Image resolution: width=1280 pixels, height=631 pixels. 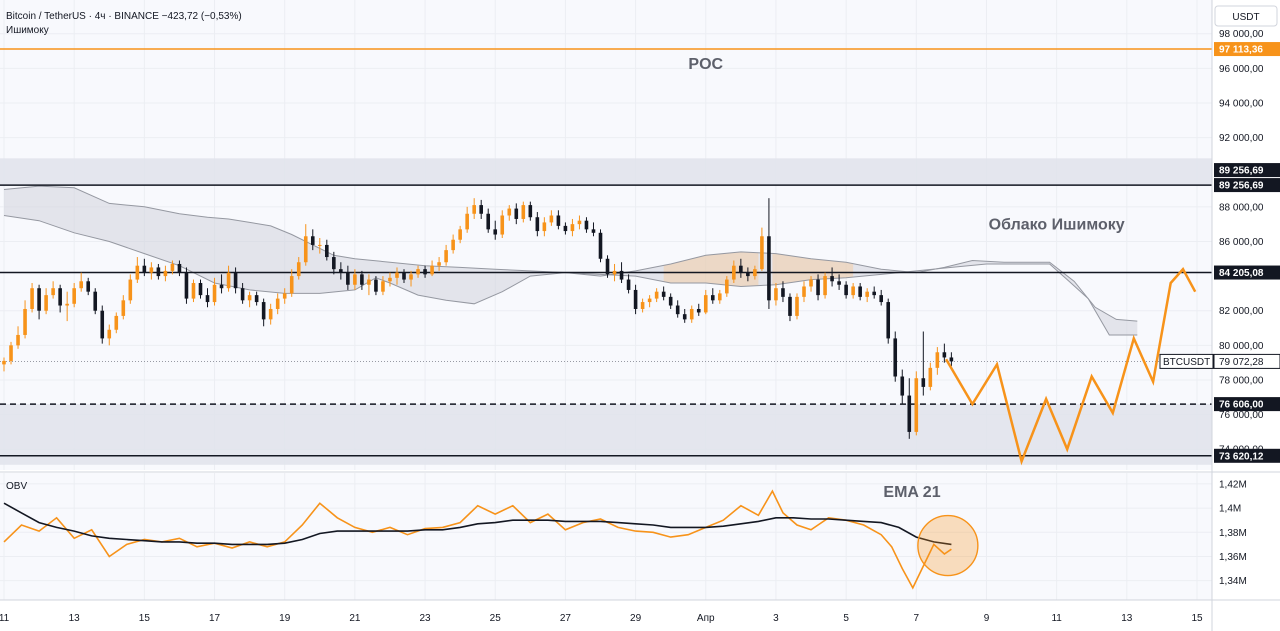 What do you see at coordinates (285, 618) in the screenshot?
I see `time-tick: 19` at bounding box center [285, 618].